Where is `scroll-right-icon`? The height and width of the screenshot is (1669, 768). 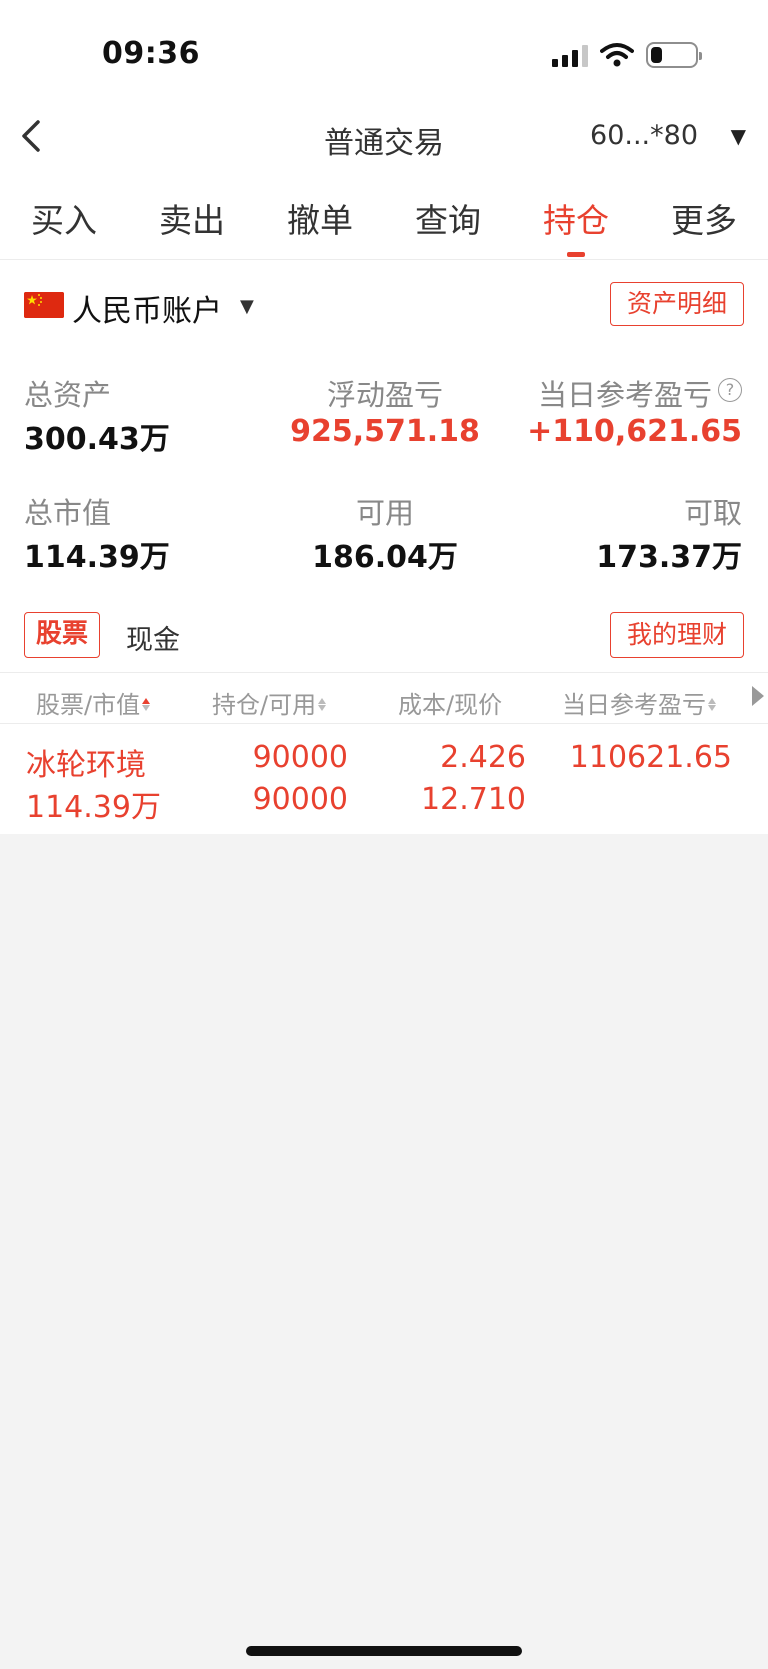 scroll-right-icon is located at coordinates (758, 696).